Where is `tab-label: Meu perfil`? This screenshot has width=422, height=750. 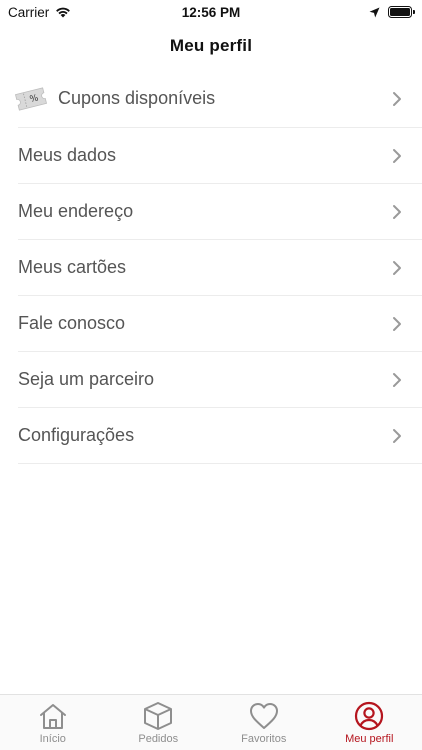
tab-label: Meu perfil is located at coordinates (369, 739).